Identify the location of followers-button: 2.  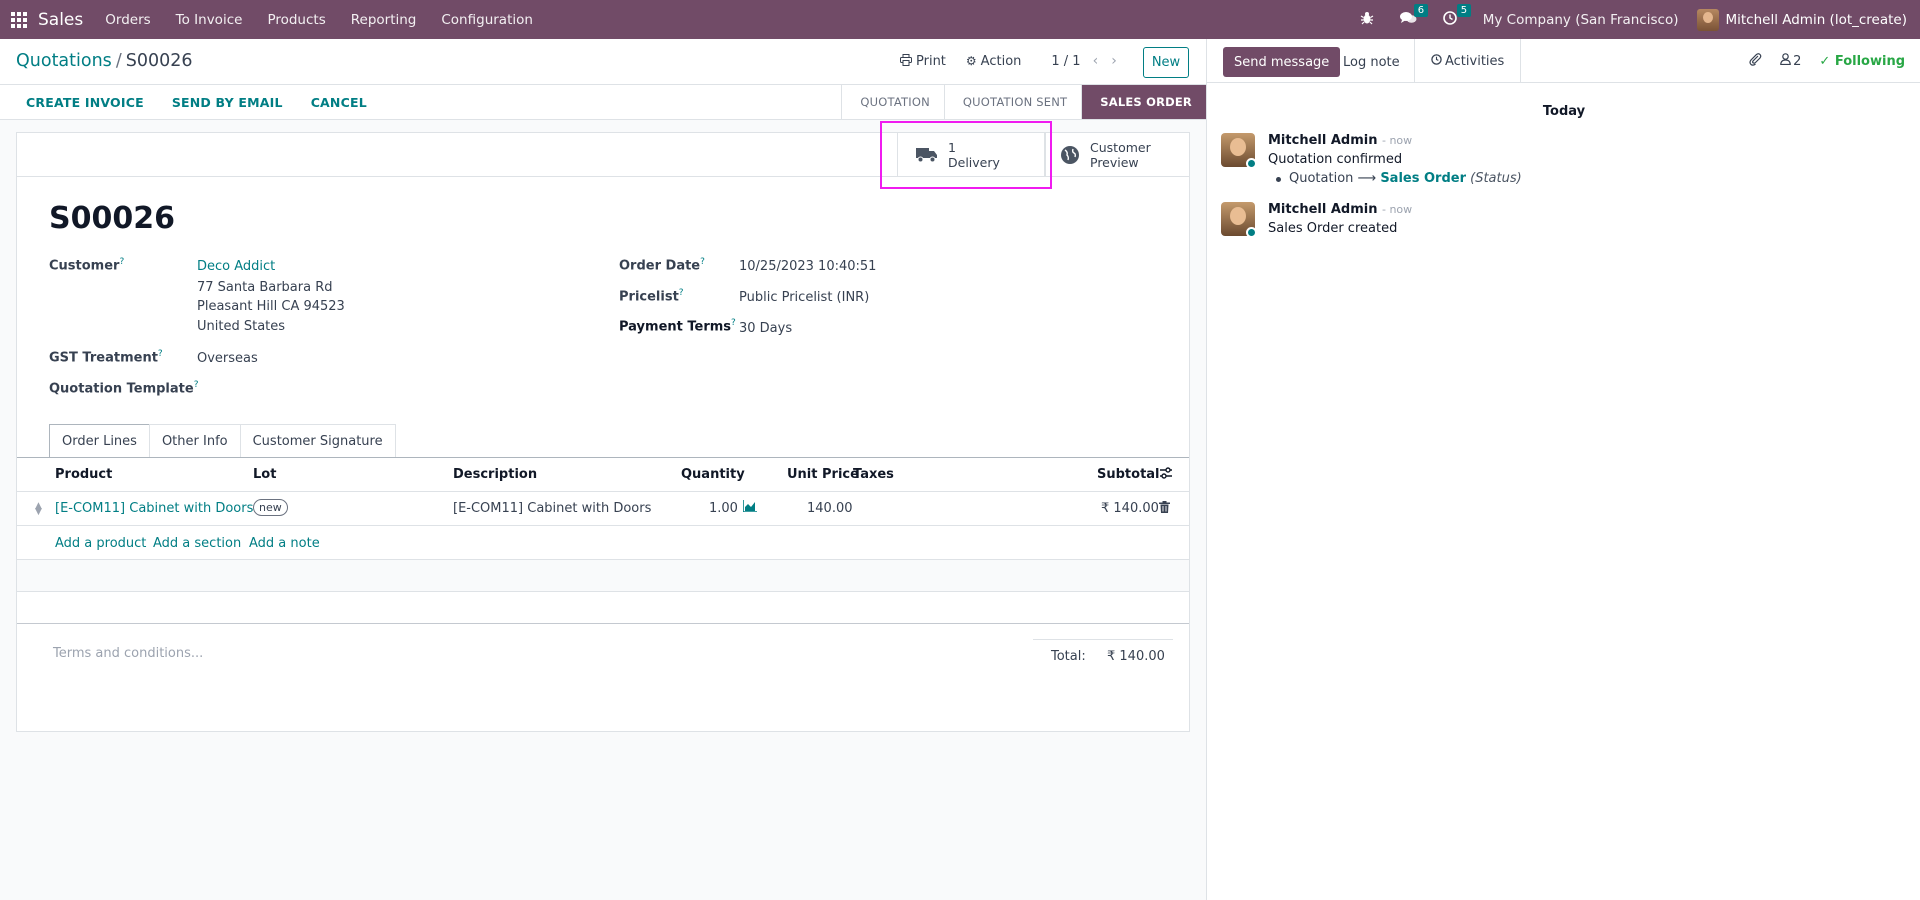
(1790, 61).